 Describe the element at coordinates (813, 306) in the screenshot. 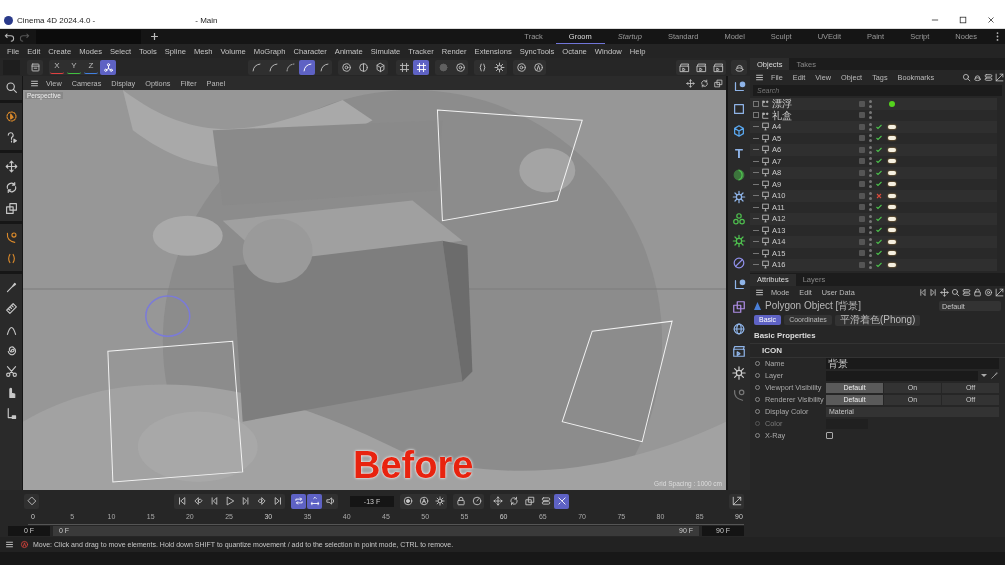

I see `object-type-label: Polygon Object [背景]` at that location.